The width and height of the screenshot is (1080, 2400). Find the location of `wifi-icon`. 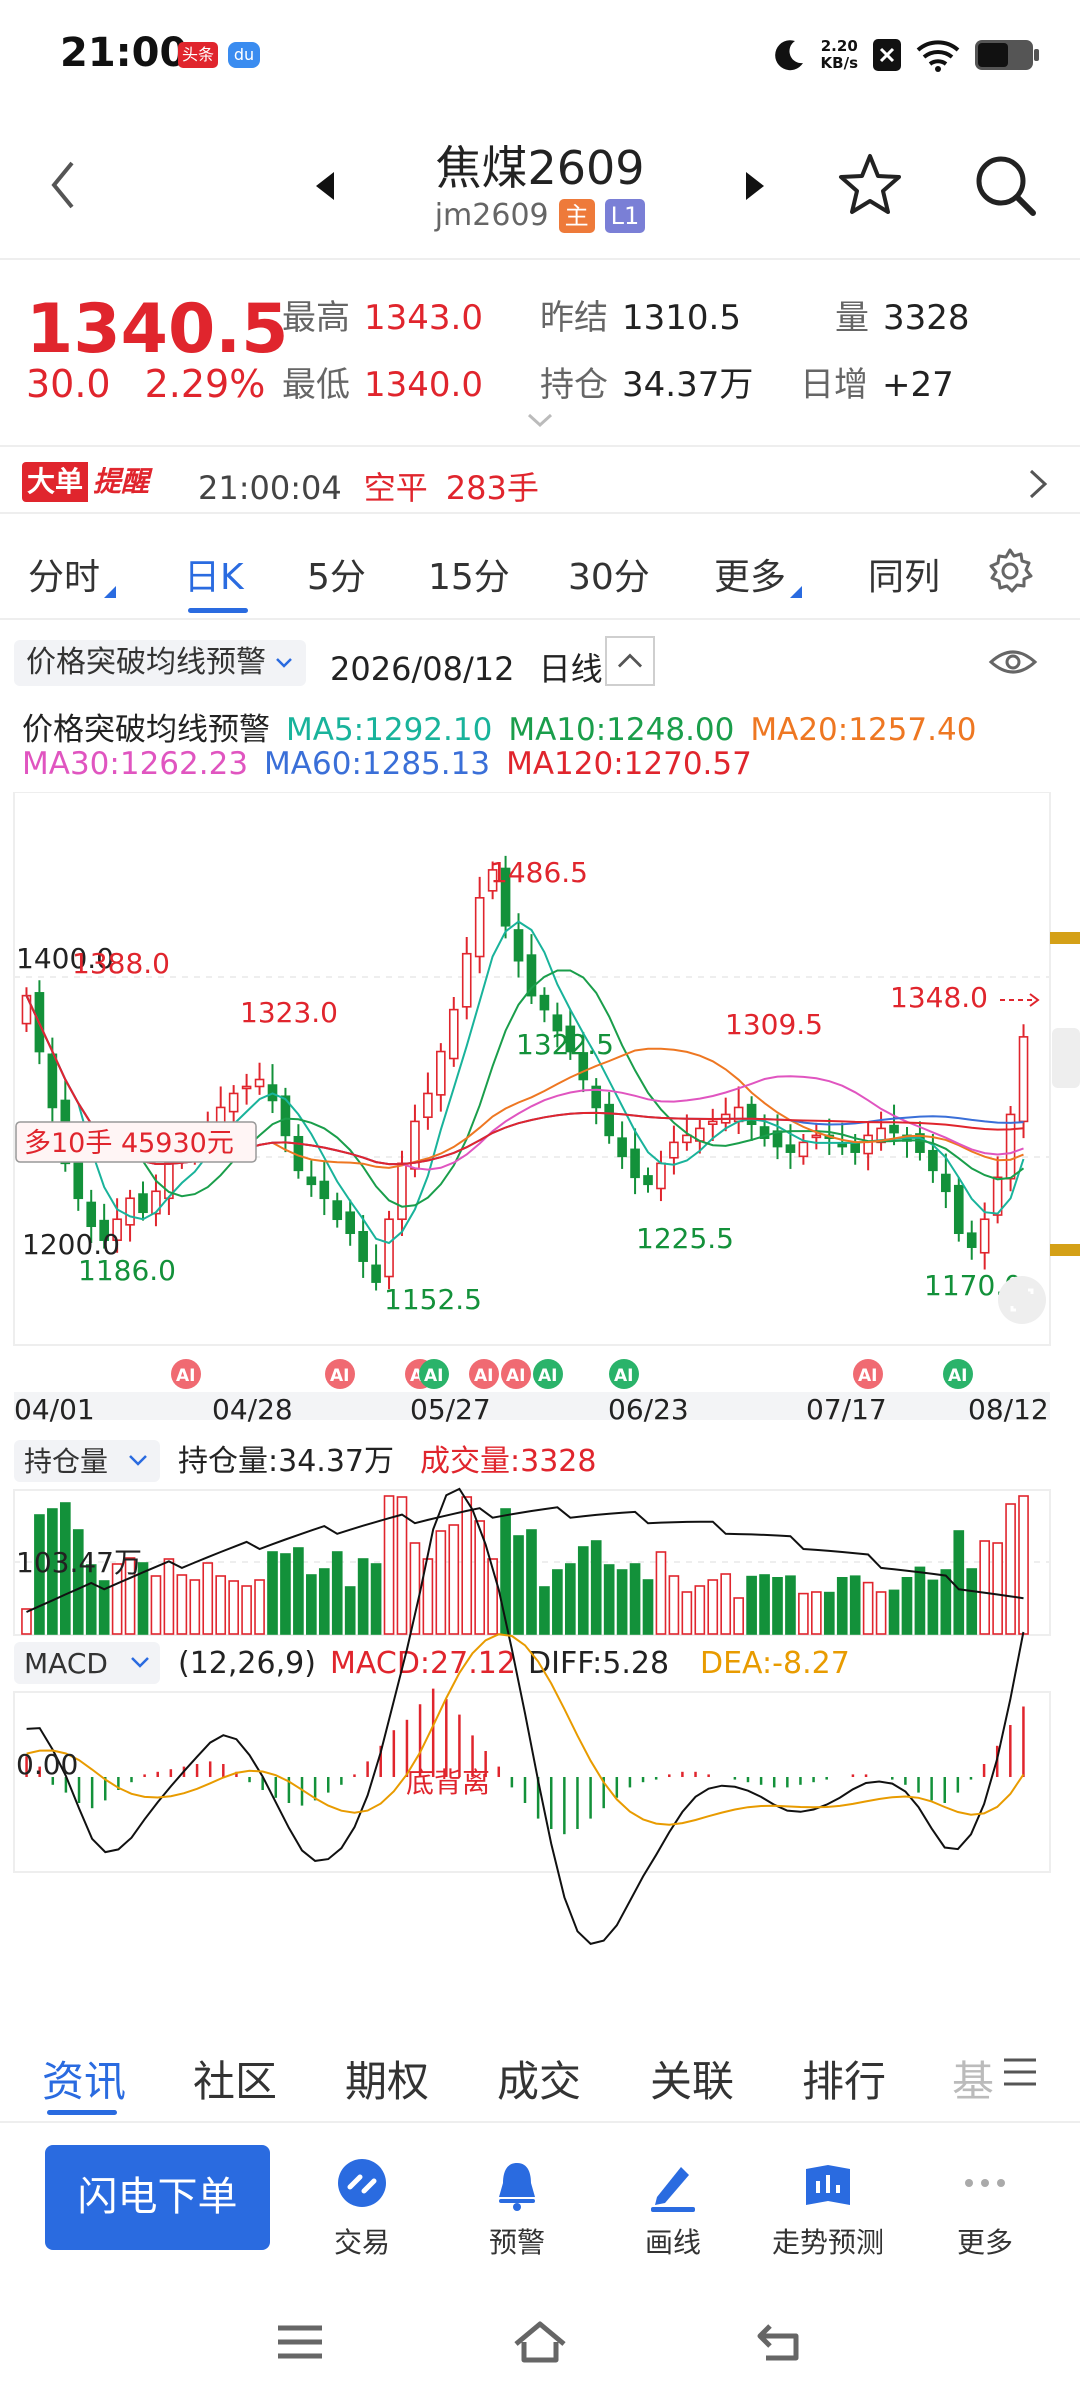

wifi-icon is located at coordinates (938, 56).